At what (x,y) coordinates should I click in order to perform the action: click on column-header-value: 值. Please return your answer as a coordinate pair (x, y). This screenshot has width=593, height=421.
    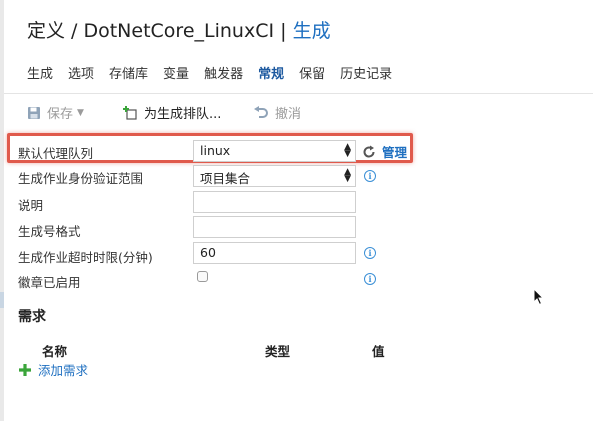
    Looking at the image, I should click on (378, 351).